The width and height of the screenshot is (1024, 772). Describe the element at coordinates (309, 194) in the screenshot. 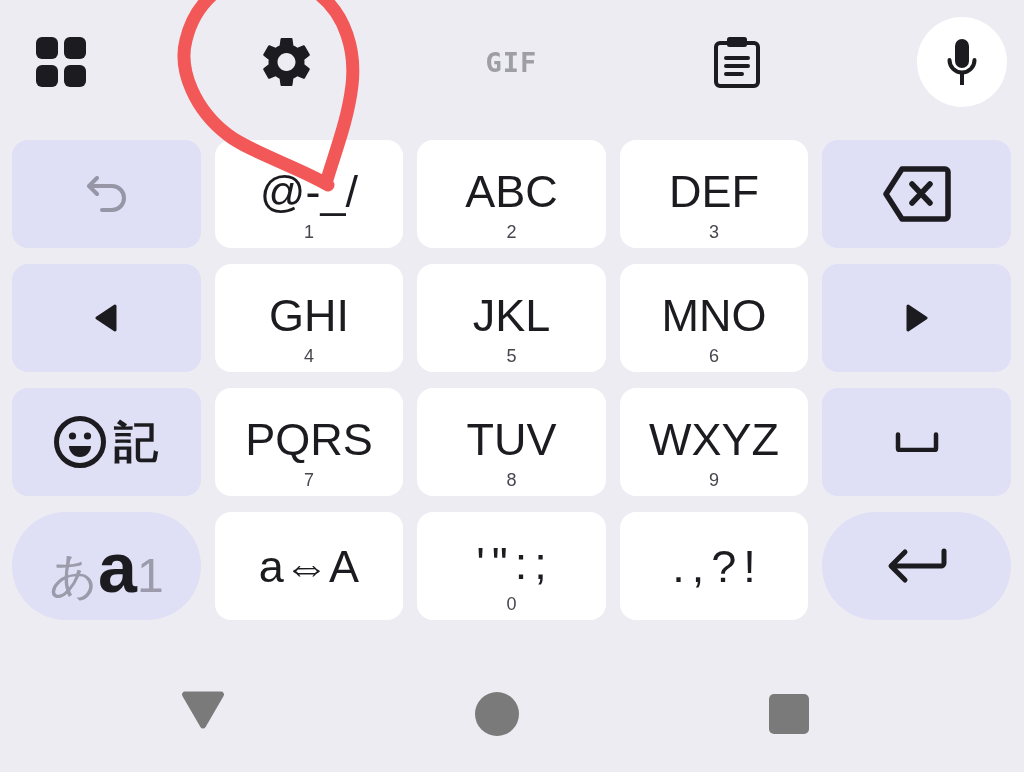

I see `keypad-key: @-_/ 1` at that location.